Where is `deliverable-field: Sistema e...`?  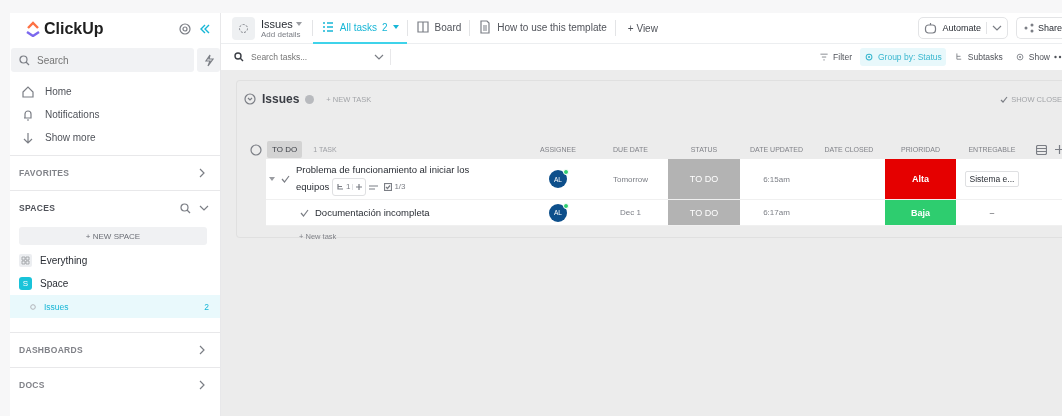 deliverable-field: Sistema e... is located at coordinates (992, 179).